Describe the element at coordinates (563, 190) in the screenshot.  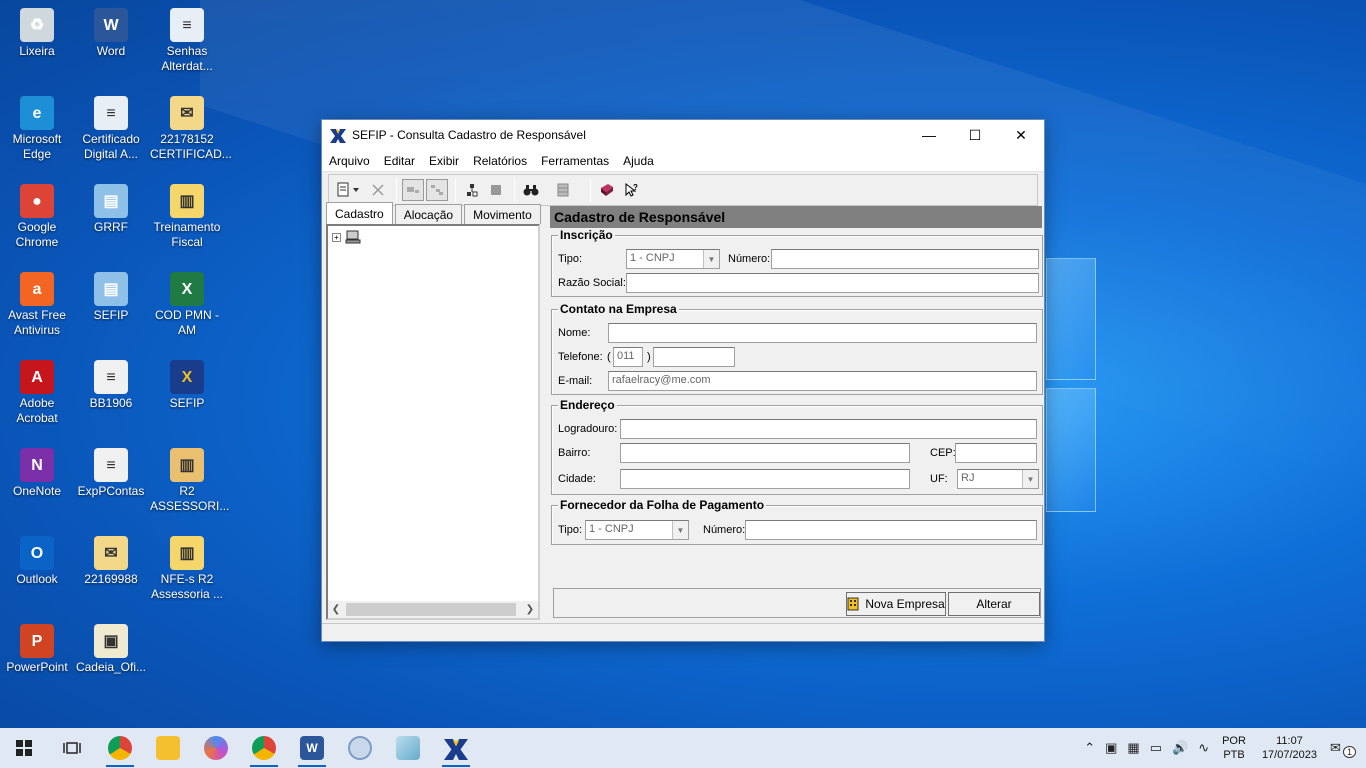
I see `database-icon` at that location.